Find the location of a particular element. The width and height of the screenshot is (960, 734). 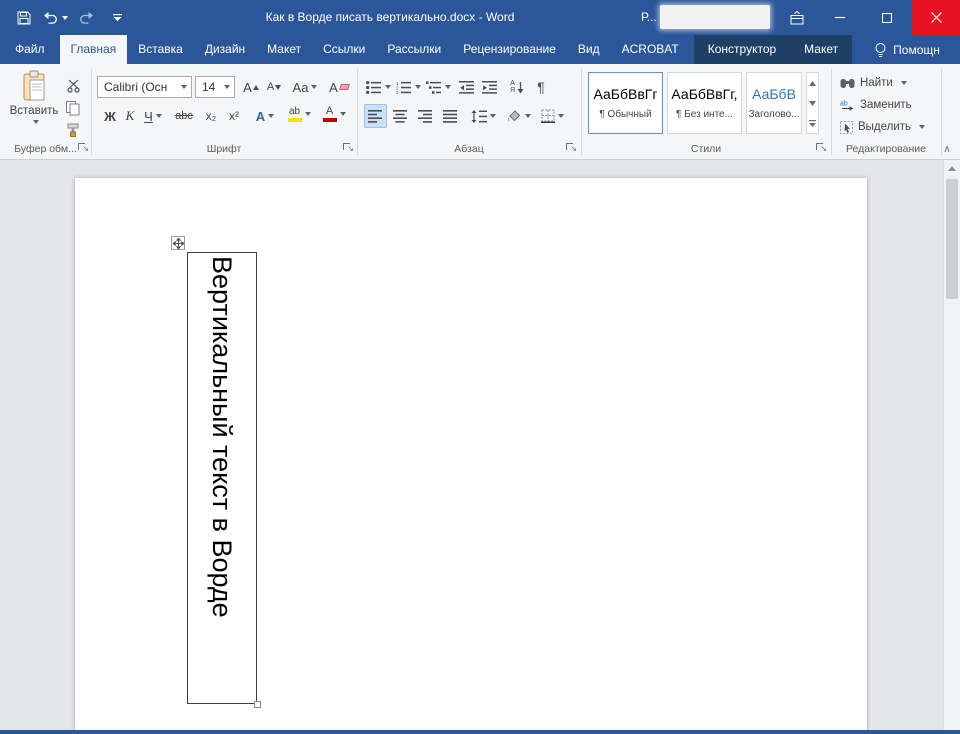

text-effects-letter: А is located at coordinates (260, 116).